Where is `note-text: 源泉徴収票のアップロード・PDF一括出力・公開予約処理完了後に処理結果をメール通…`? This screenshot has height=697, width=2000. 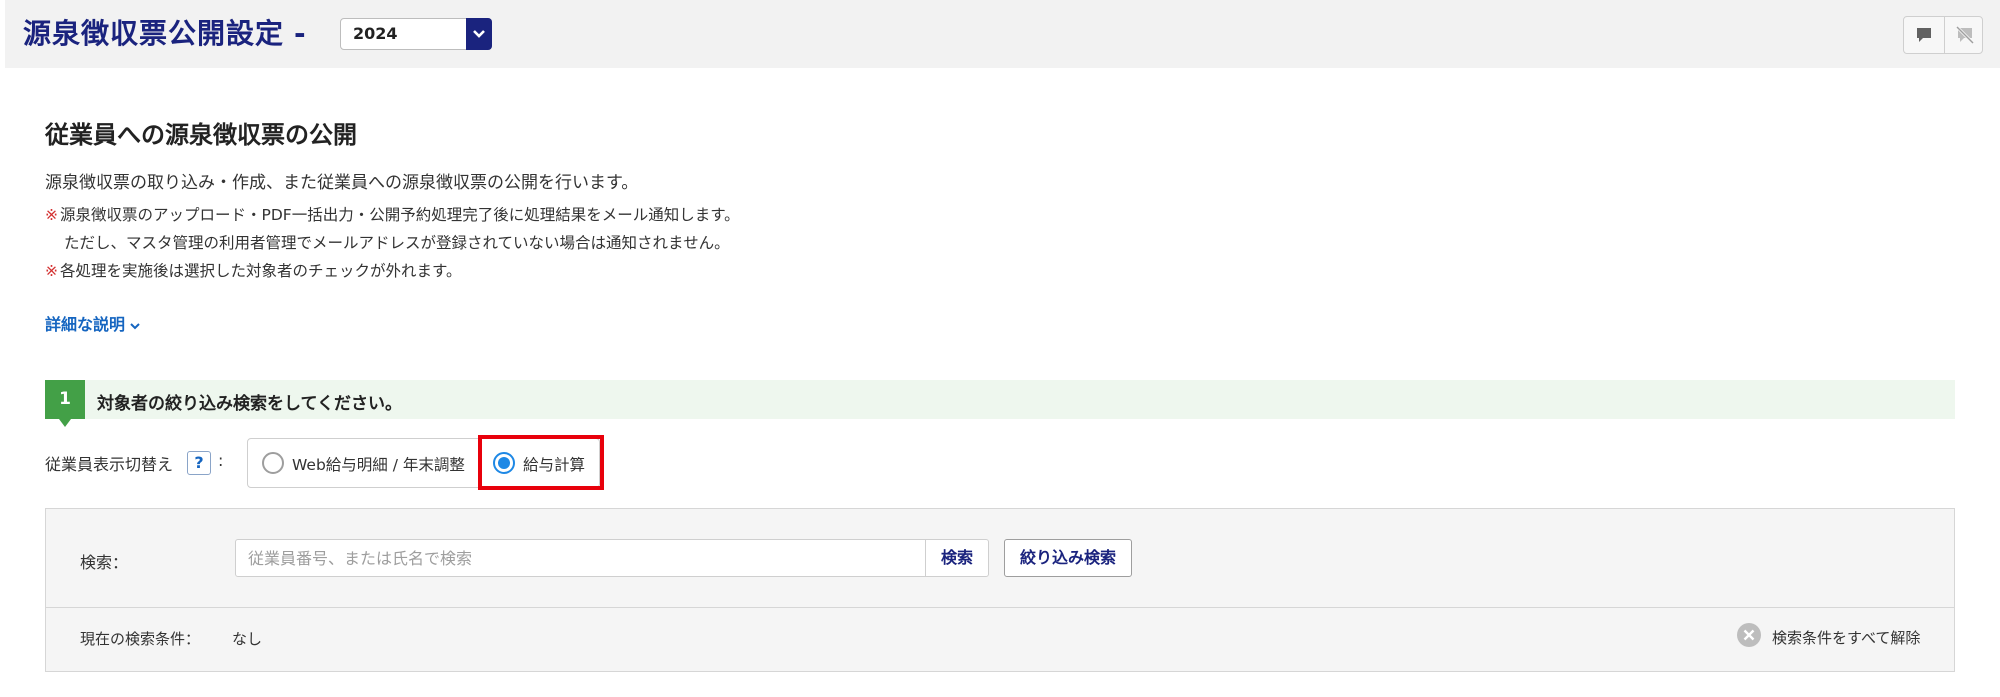
note-text: 源泉徴収票のアップロード・PDF一括出力・公開予約処理完了後に処理結果をメール通… is located at coordinates (400, 215).